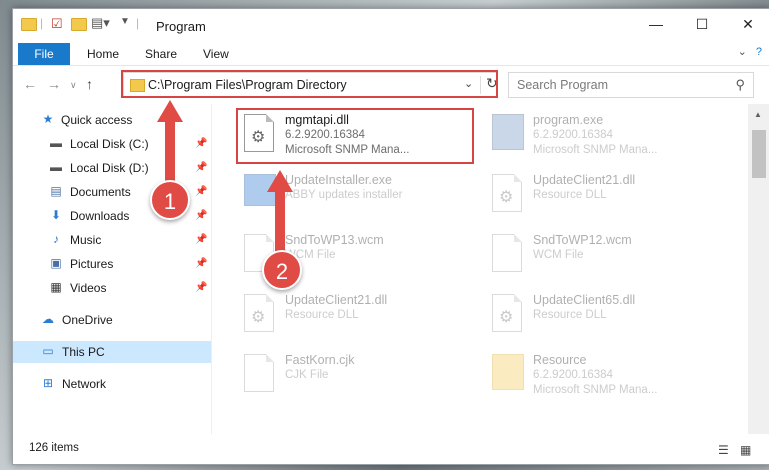 The width and height of the screenshot is (769, 470). What do you see at coordinates (73, 85) in the screenshot?
I see `recent-locations-icon: ∨` at bounding box center [73, 85].